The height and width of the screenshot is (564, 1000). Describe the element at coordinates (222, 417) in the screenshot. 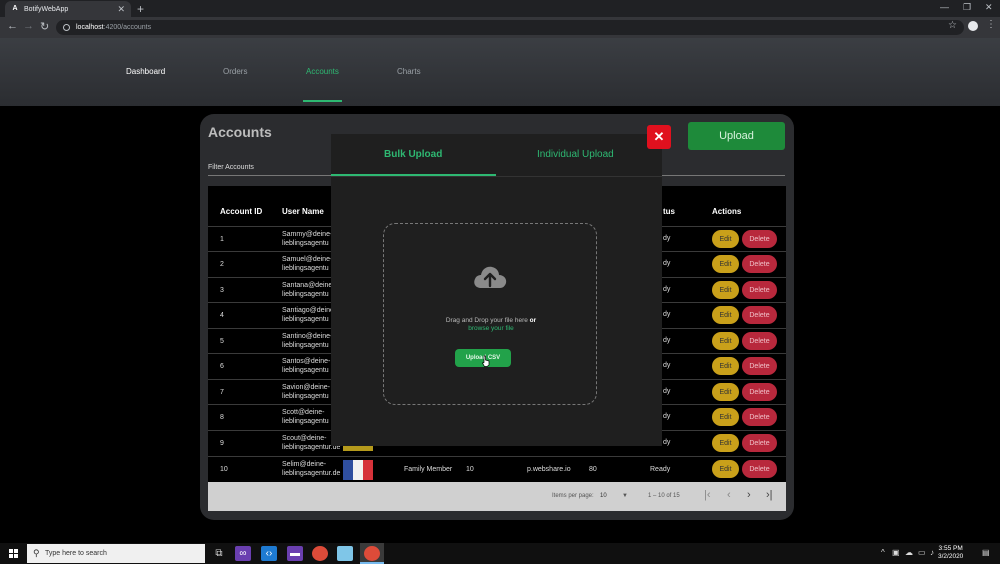

I see `account-id: 8` at that location.